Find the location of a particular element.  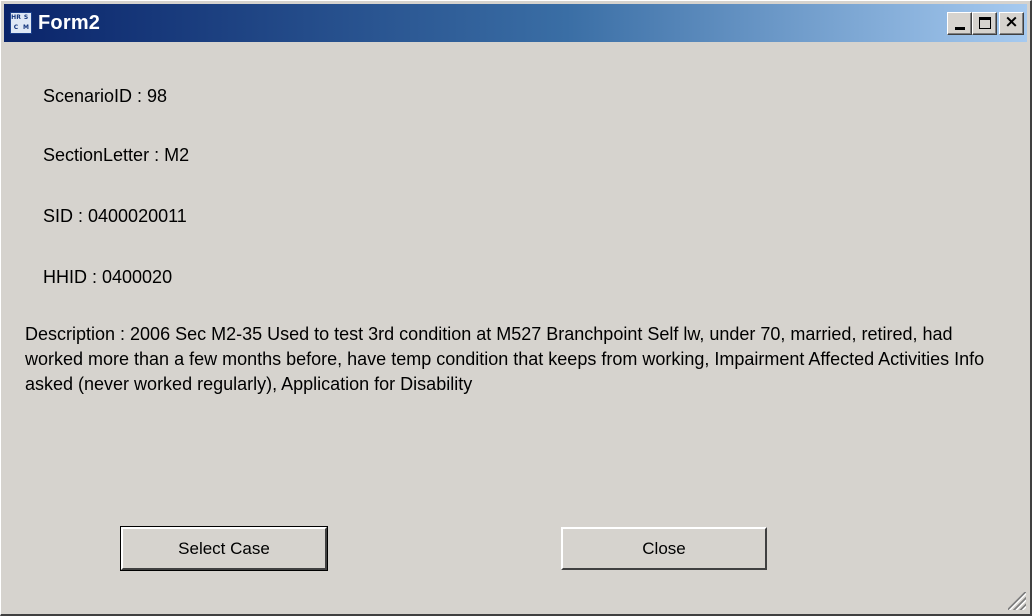

title-bar: HR S C M Form2 × is located at coordinates (515, 23).